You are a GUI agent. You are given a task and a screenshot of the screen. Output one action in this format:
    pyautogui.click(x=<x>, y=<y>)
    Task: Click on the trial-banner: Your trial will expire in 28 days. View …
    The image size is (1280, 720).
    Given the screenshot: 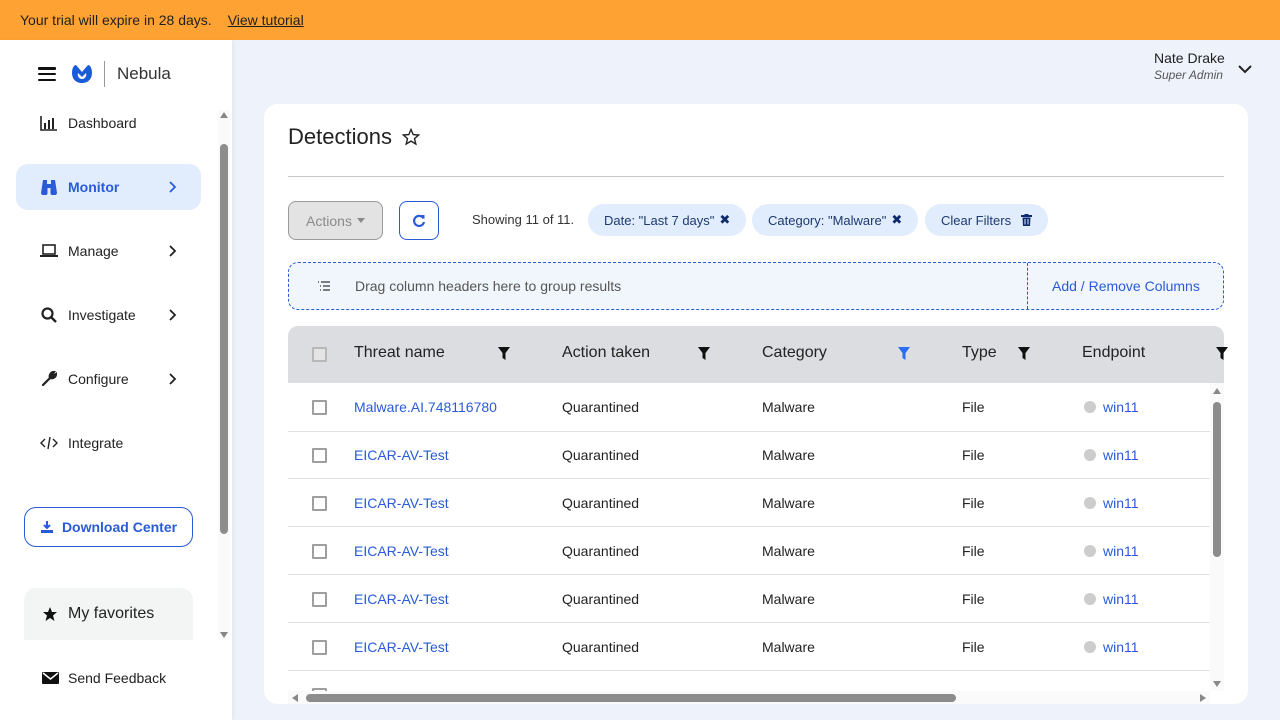 What is the action you would take?
    pyautogui.click(x=640, y=20)
    